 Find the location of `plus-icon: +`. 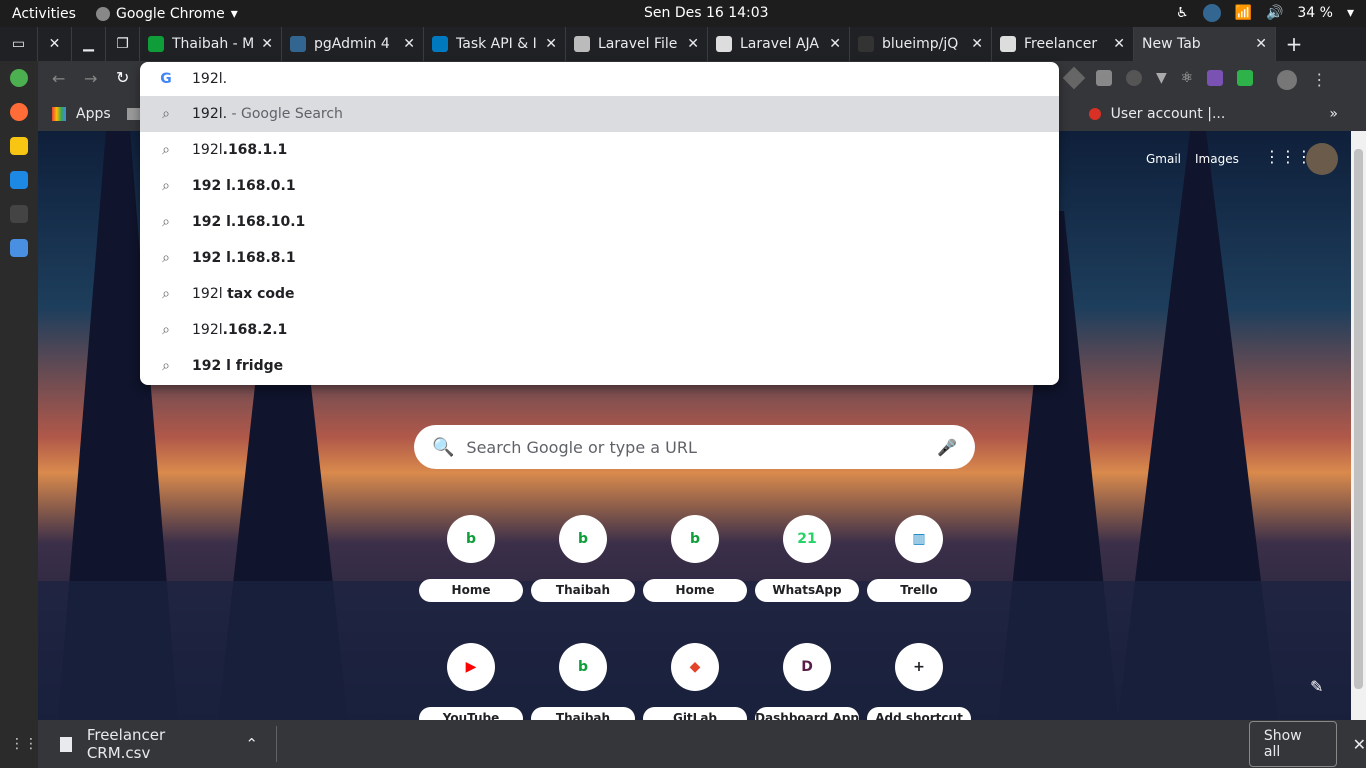

plus-icon: + is located at coordinates (1294, 44).